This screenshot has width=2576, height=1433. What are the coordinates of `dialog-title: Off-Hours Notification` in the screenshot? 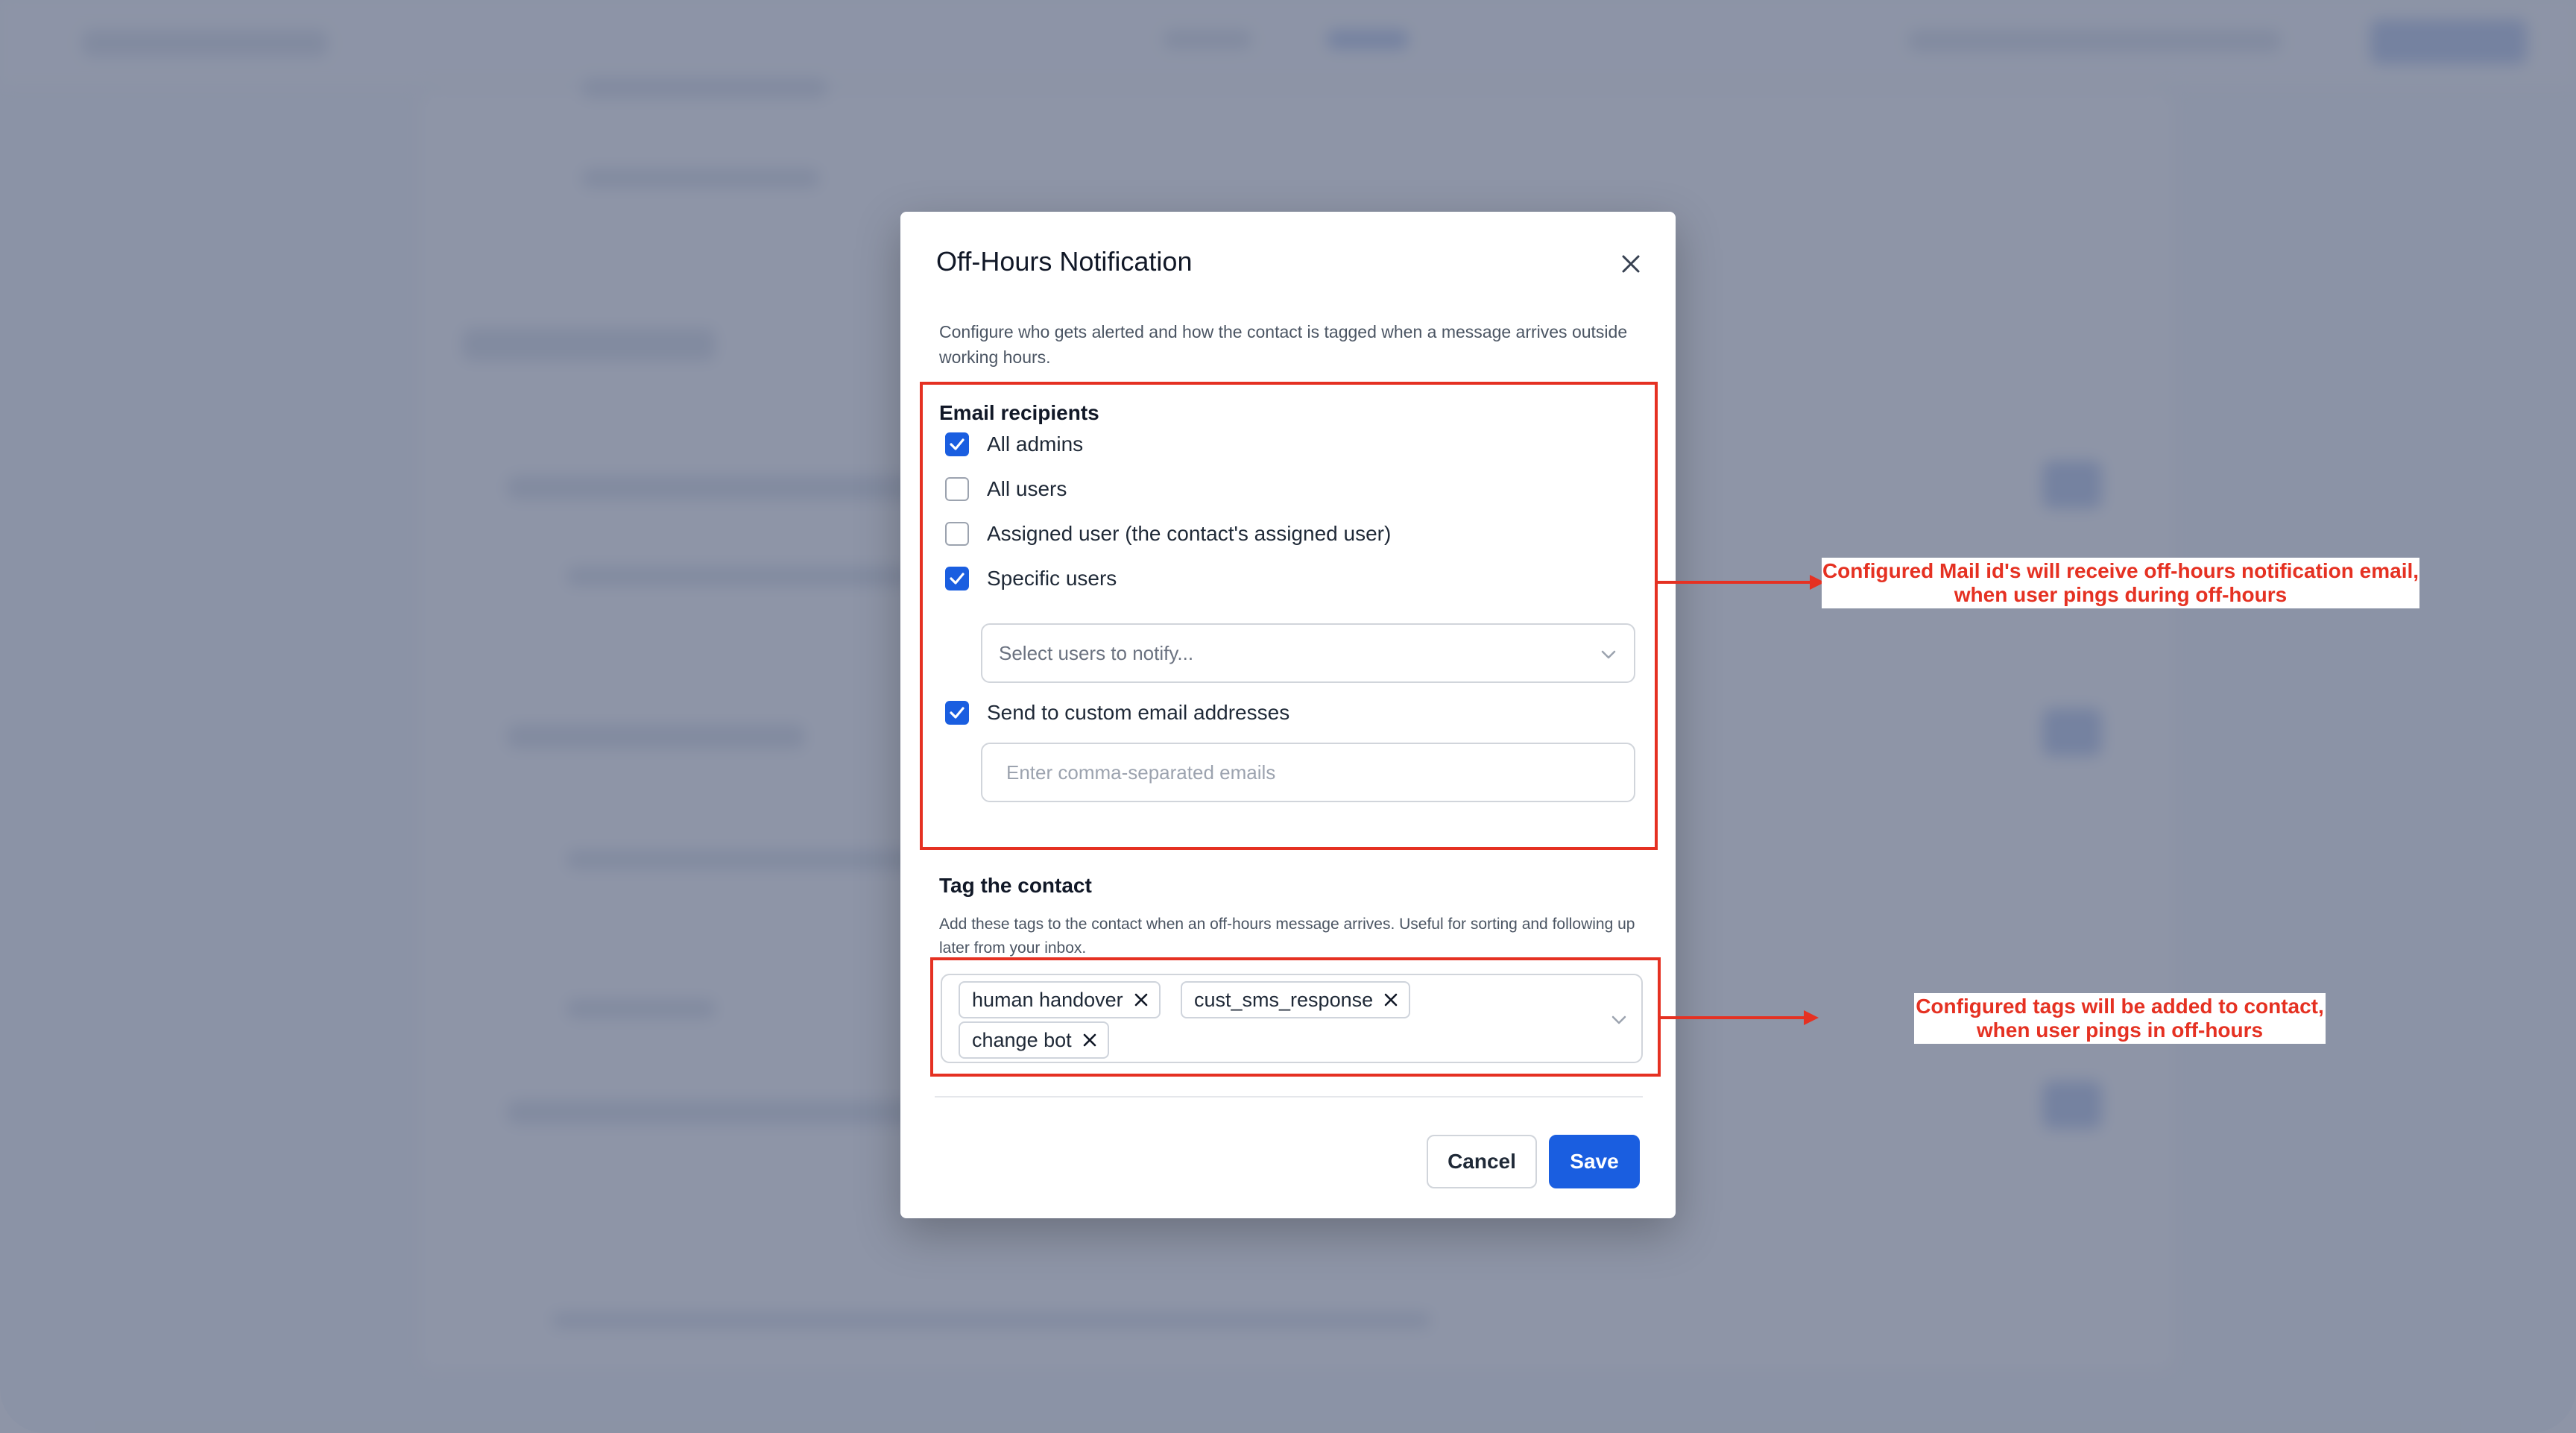 It's located at (1064, 261).